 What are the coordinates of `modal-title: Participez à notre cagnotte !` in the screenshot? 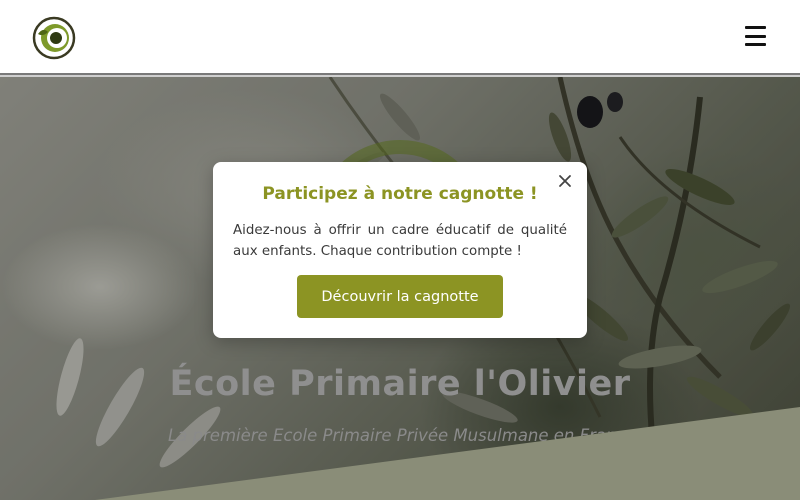 It's located at (400, 194).